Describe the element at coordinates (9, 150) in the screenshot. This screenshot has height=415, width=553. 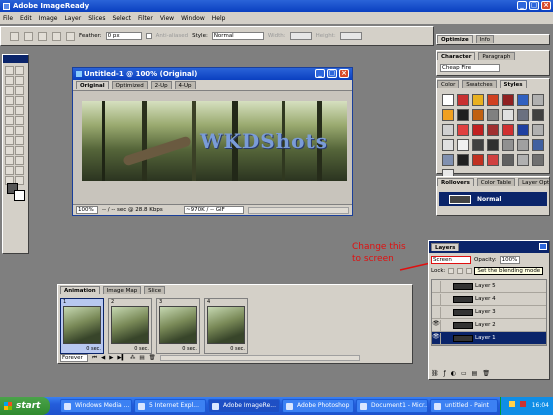
I see `hand-tool-icon` at that location.